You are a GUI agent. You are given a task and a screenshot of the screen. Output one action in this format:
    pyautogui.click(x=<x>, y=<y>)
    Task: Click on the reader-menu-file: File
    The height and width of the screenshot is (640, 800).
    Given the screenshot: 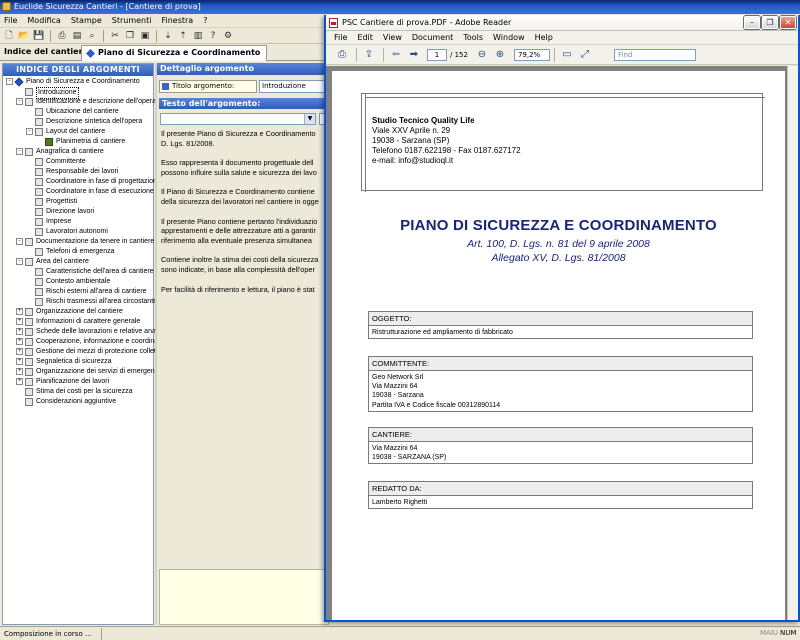 What is the action you would take?
    pyautogui.click(x=340, y=37)
    